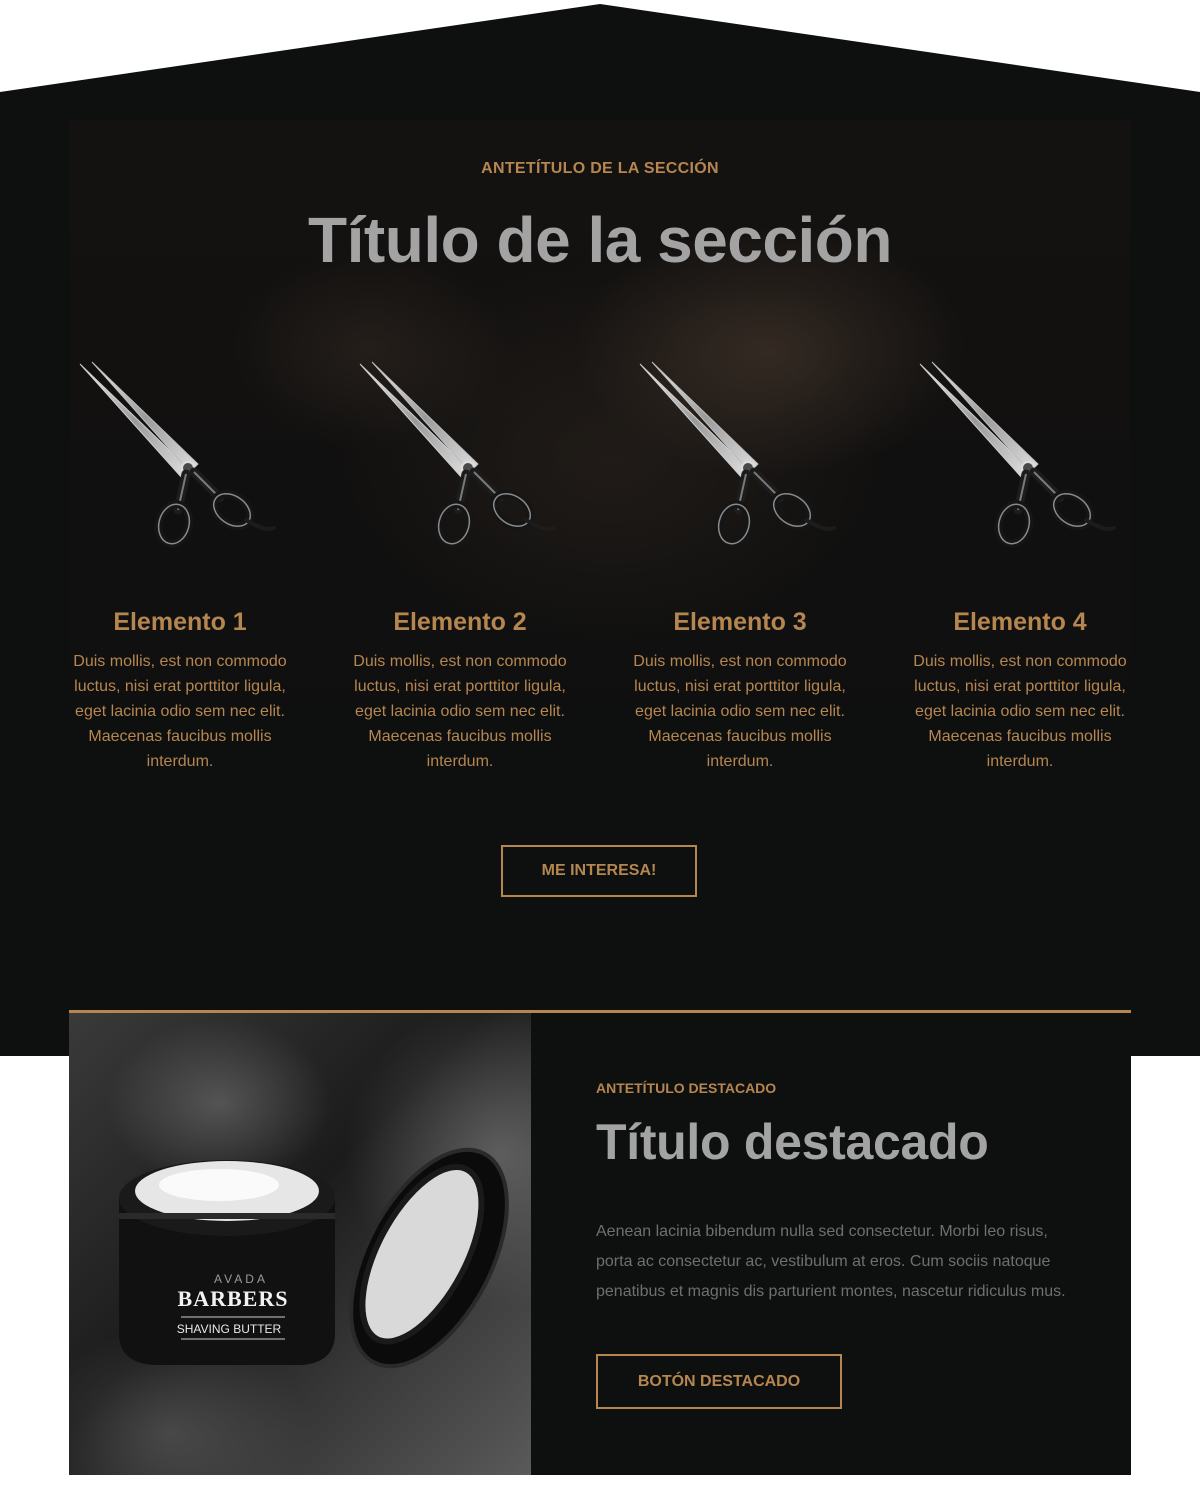 The height and width of the screenshot is (1502, 1200). What do you see at coordinates (599, 871) in the screenshot?
I see `me-interesa-button: ME INTERESA!` at bounding box center [599, 871].